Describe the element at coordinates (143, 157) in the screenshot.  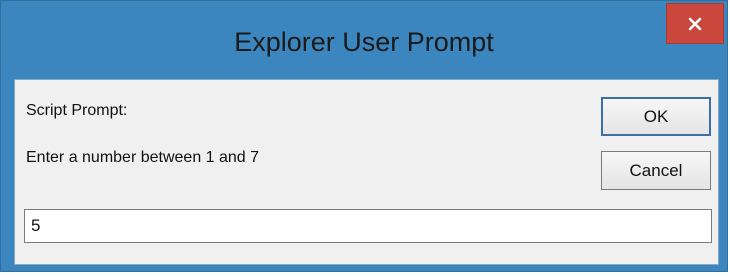
I see `prompt-message: Enter a number between 1 and 7` at that location.